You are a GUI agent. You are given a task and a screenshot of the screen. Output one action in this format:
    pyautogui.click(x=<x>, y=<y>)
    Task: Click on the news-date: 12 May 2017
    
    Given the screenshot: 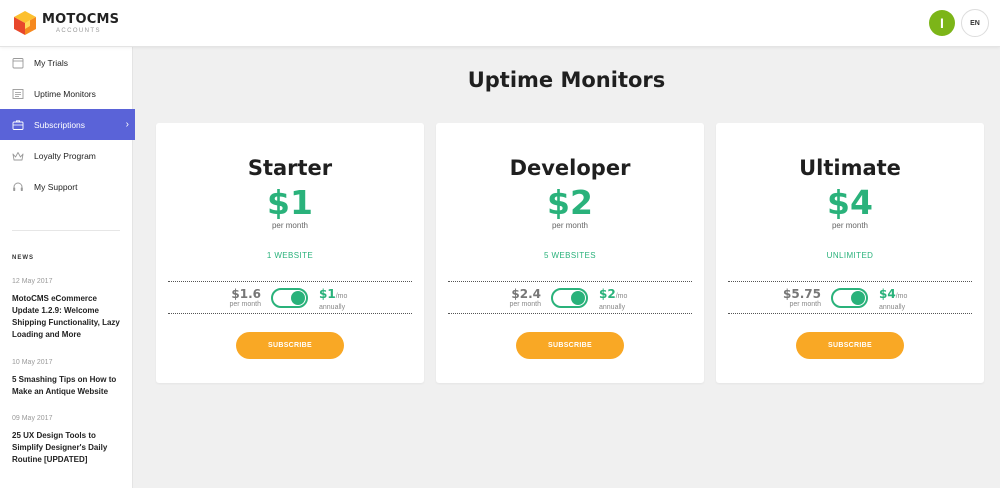 What is the action you would take?
    pyautogui.click(x=32, y=281)
    